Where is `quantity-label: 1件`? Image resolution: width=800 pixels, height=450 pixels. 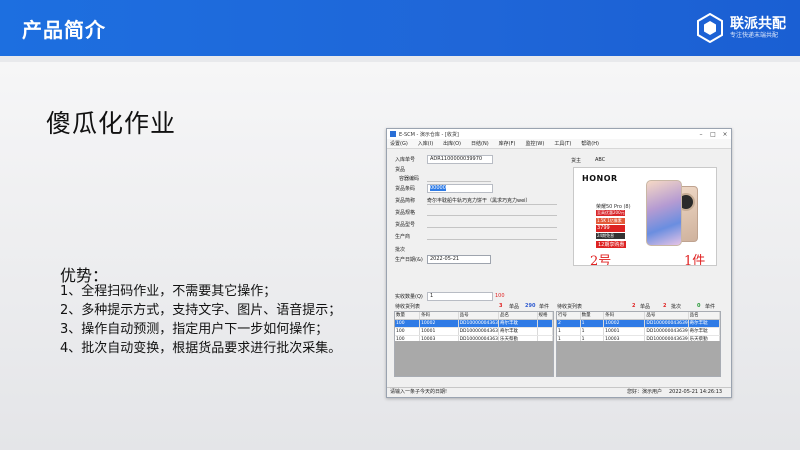
quantity-label: 1件 is located at coordinates (695, 260).